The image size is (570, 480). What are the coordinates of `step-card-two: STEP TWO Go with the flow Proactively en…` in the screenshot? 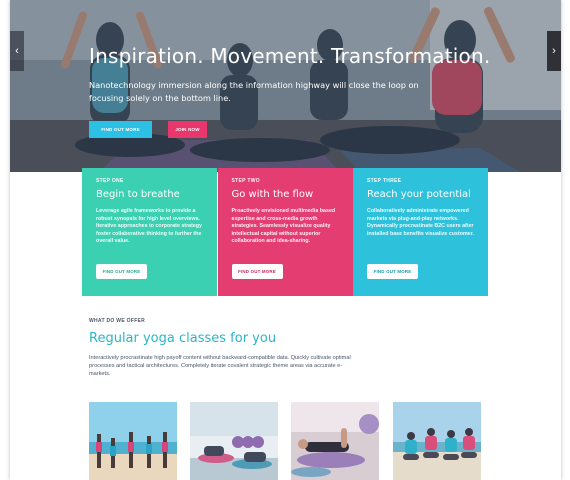 It's located at (285, 232).